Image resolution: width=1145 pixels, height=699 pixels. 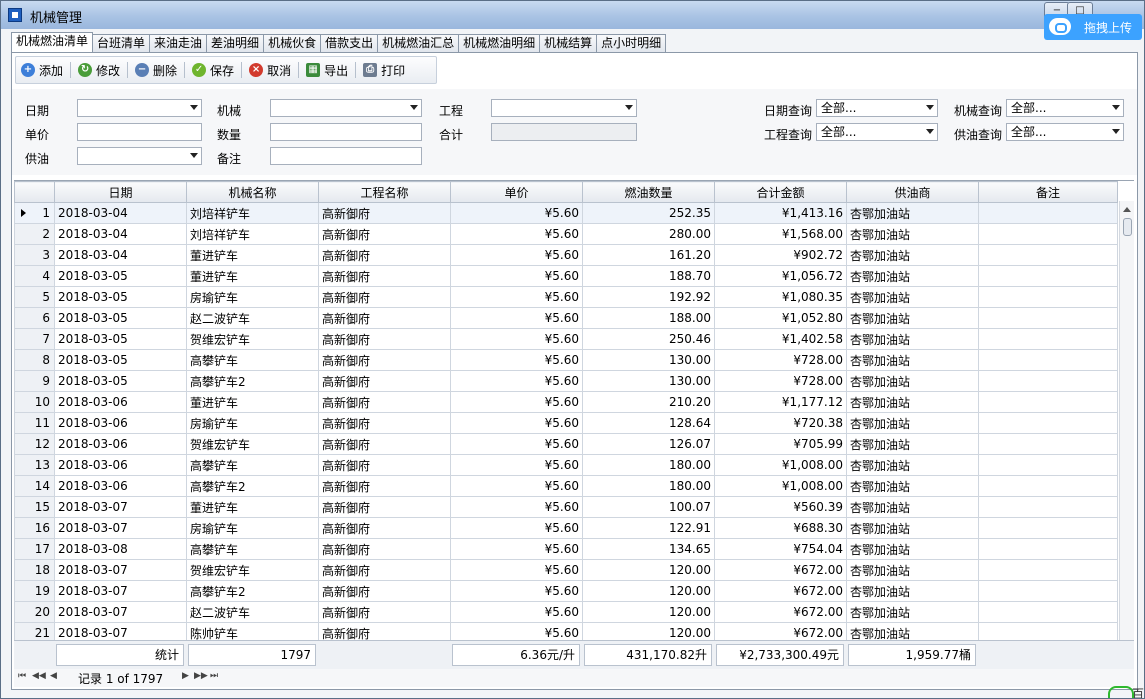 What do you see at coordinates (780, 234) in the screenshot?
I see `table-cell: ¥1,568.00` at bounding box center [780, 234].